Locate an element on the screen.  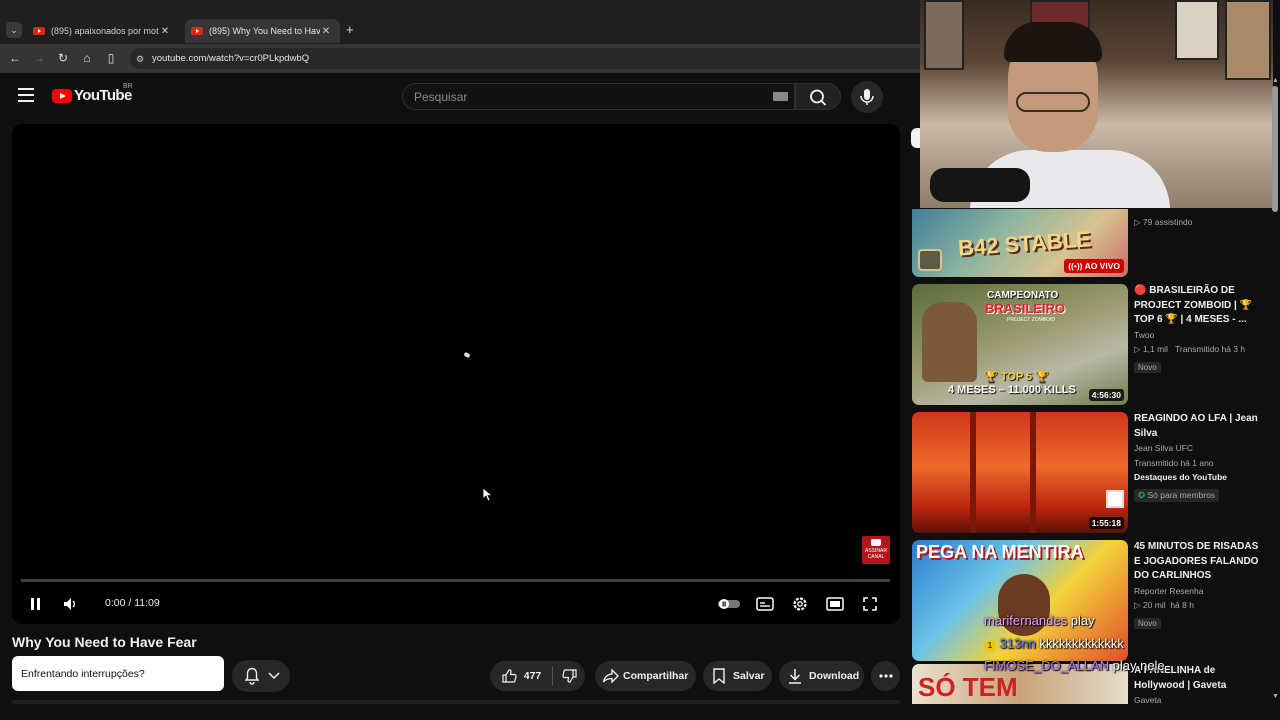
microphone-icon is located at coordinates (867, 97).